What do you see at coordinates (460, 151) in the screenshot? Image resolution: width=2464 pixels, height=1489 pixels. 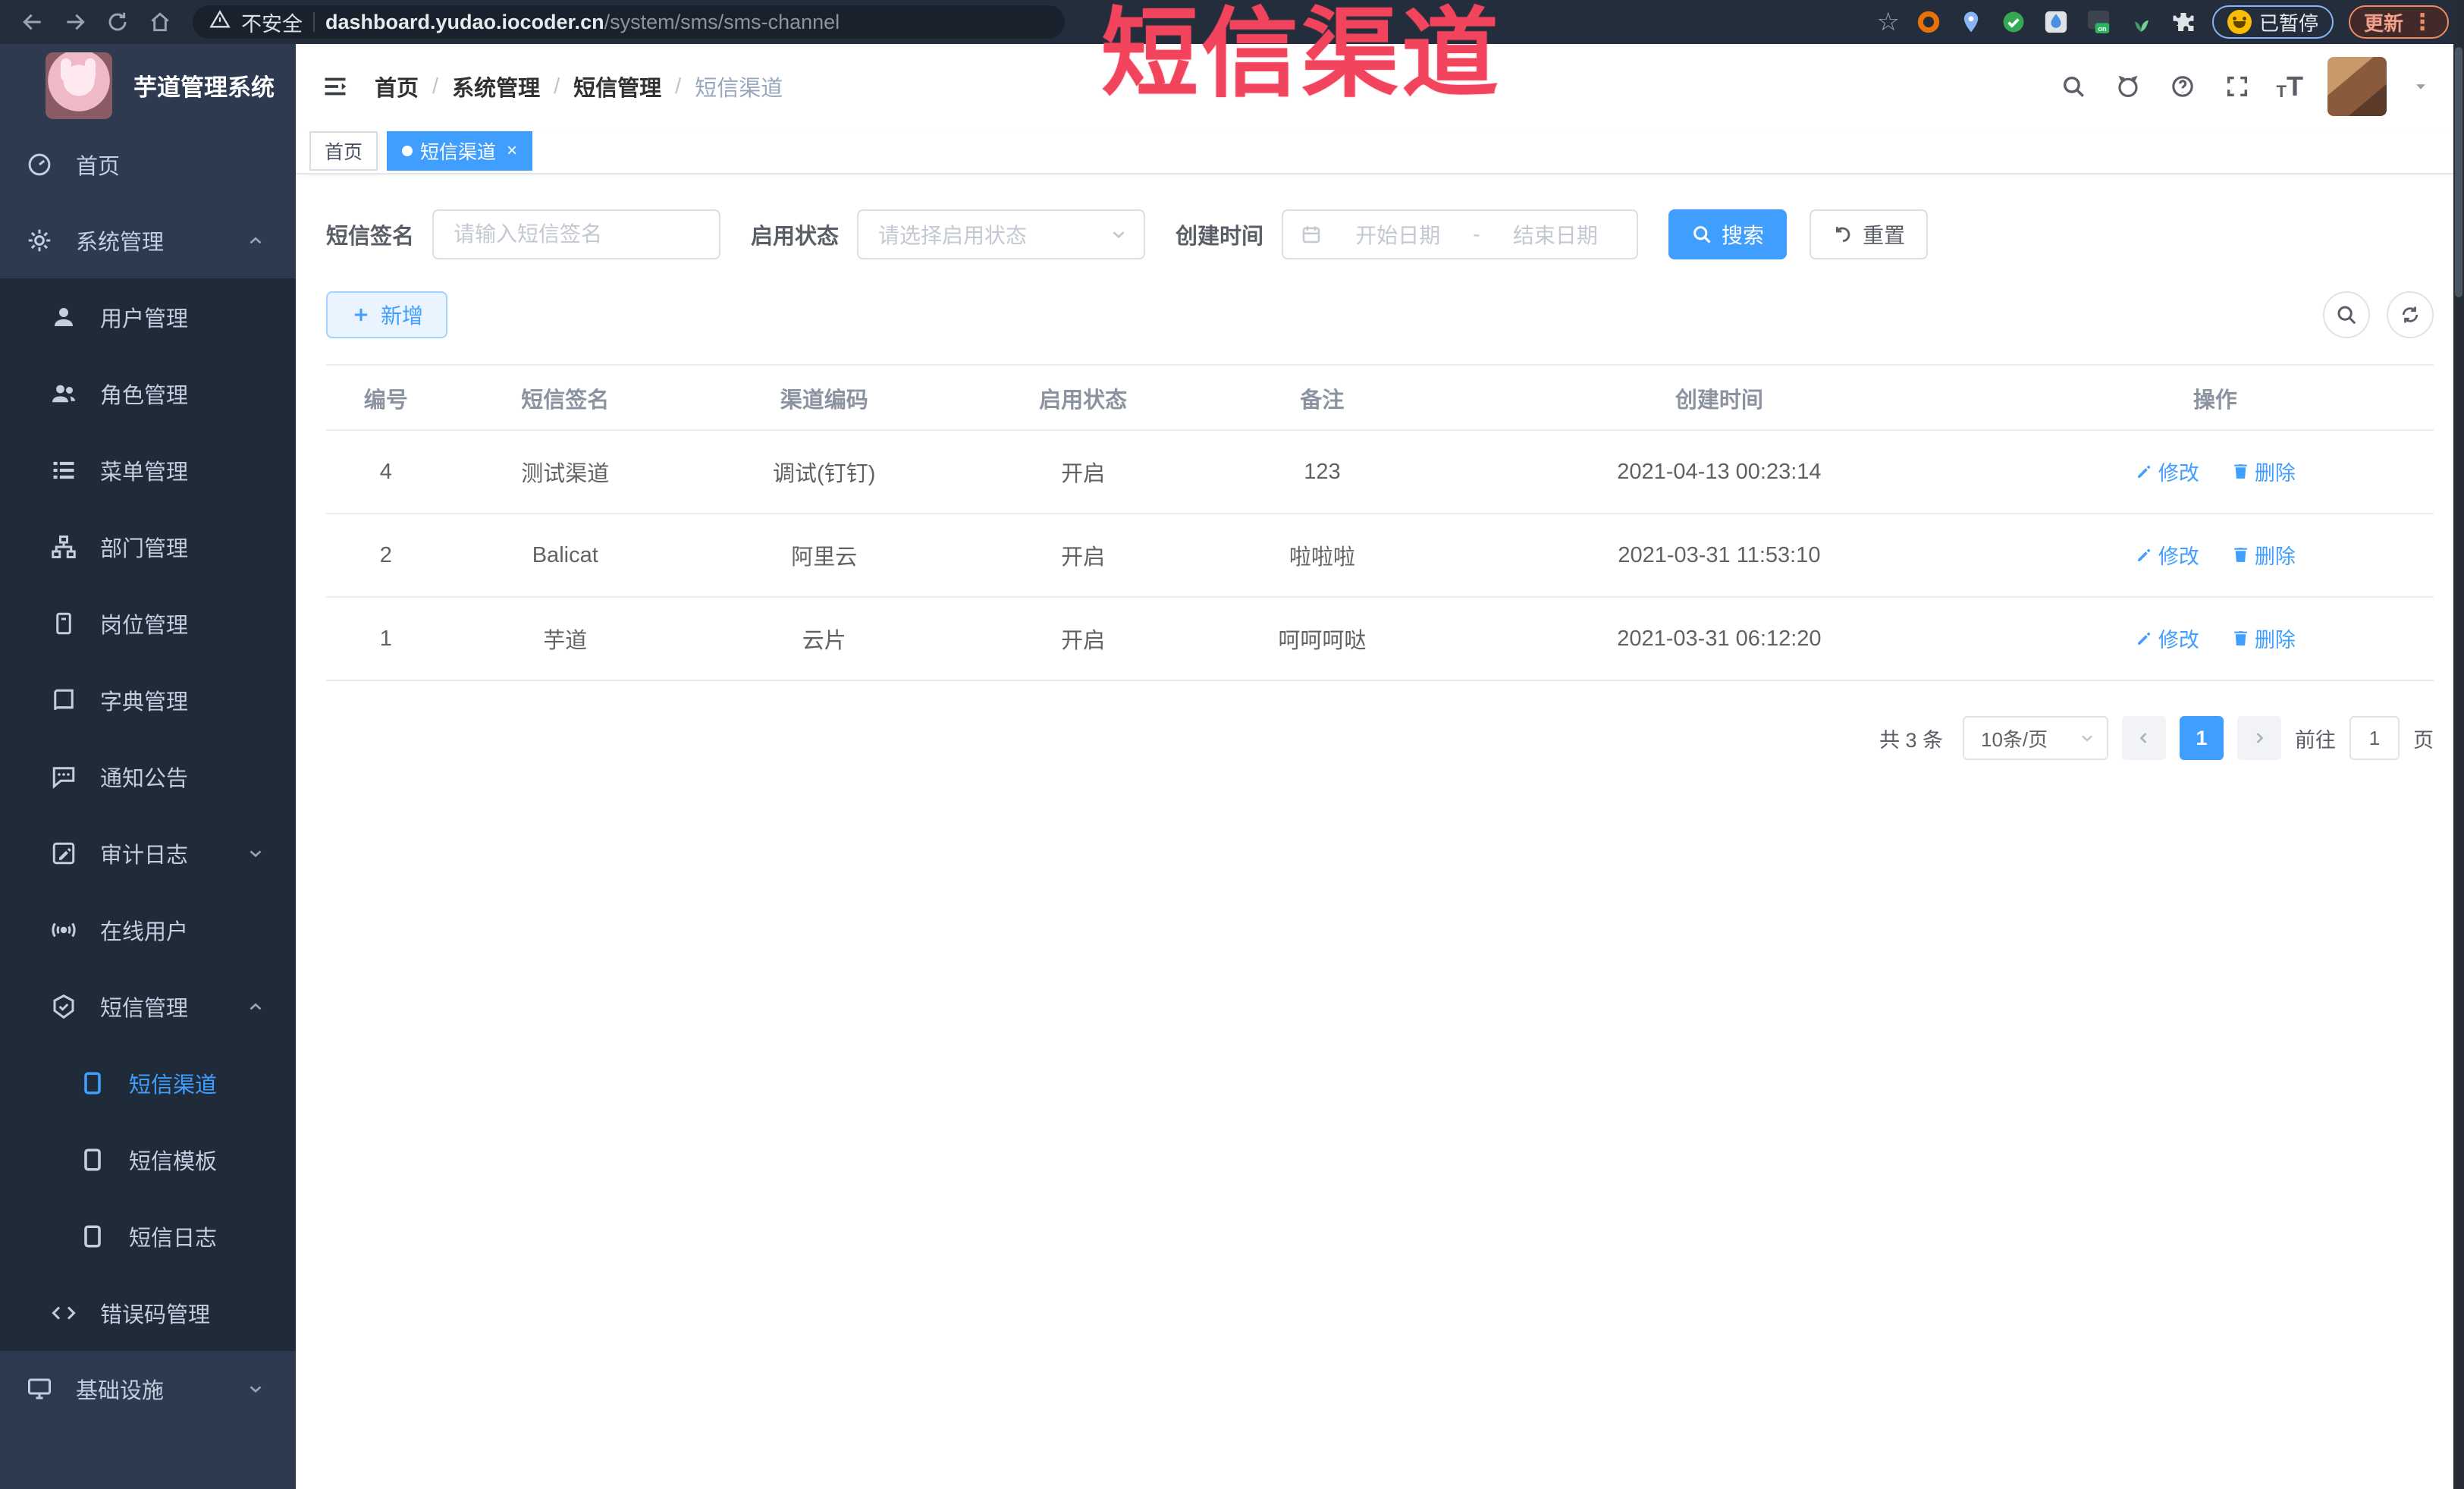 I see `tab-sms-channel: 短信渠道 ×` at bounding box center [460, 151].